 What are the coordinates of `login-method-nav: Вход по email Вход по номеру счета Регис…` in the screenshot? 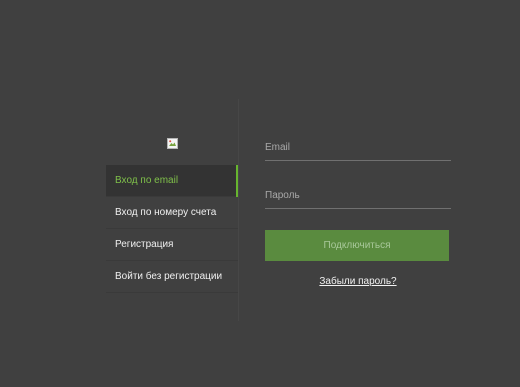 It's located at (172, 229).